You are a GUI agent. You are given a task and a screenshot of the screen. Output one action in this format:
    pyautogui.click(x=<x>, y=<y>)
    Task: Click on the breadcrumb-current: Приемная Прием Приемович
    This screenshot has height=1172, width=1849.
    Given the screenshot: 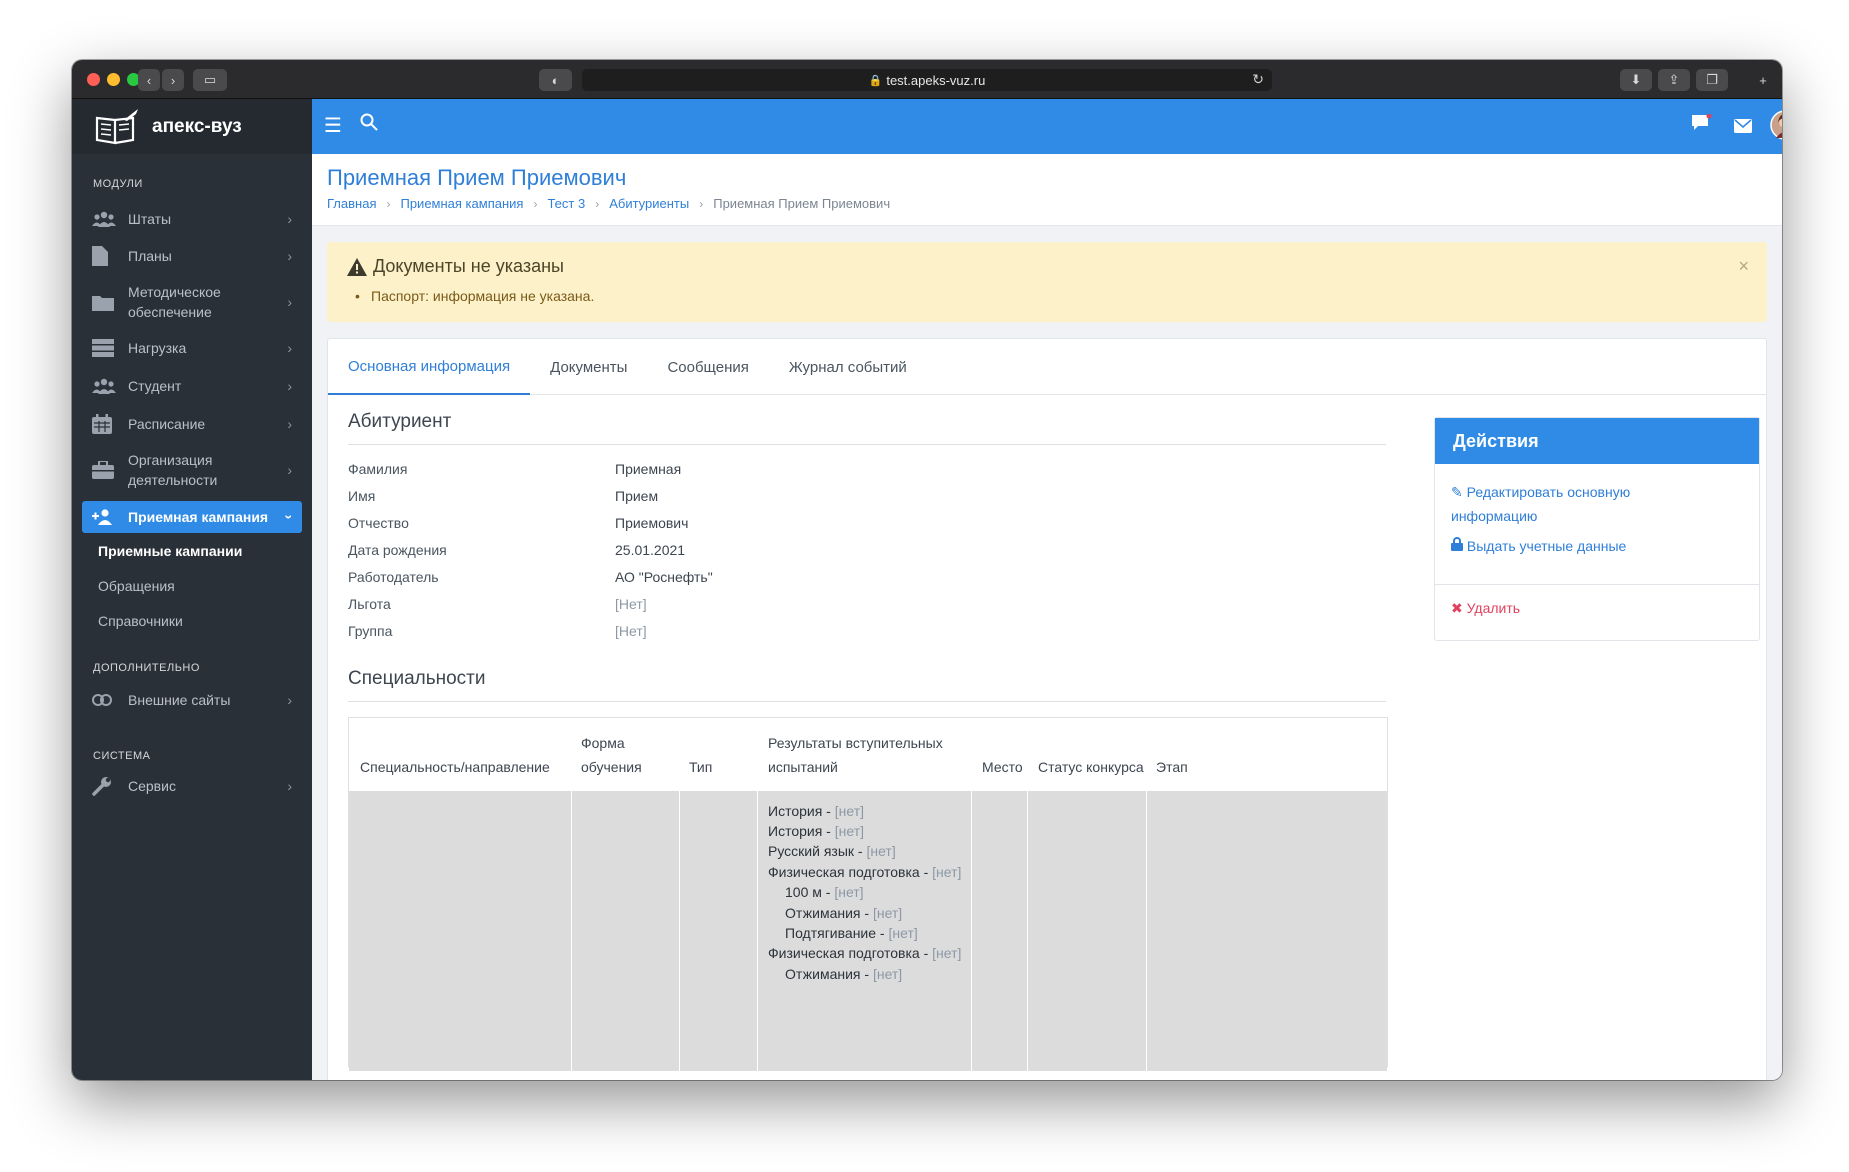 What is the action you would take?
    pyautogui.click(x=802, y=203)
    